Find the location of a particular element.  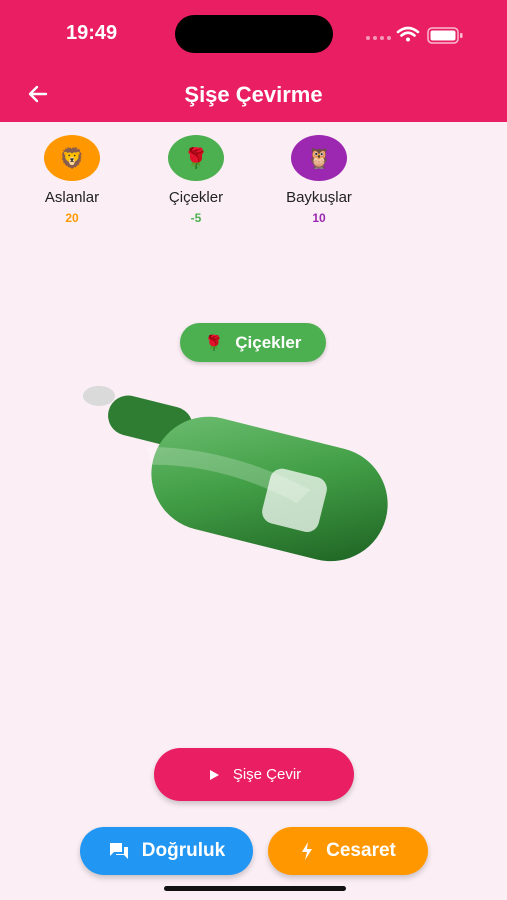

chat-icon is located at coordinates (119, 851).